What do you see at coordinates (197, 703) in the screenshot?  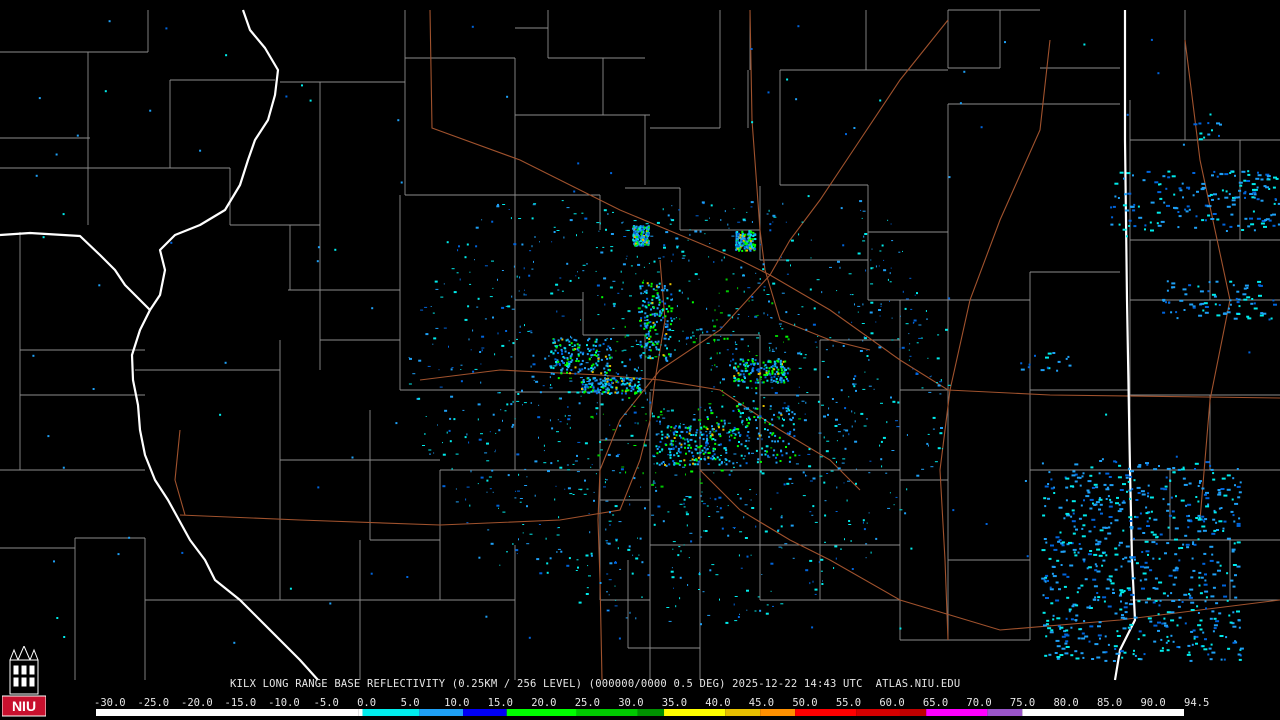 I see `scale-label: -20.0` at bounding box center [197, 703].